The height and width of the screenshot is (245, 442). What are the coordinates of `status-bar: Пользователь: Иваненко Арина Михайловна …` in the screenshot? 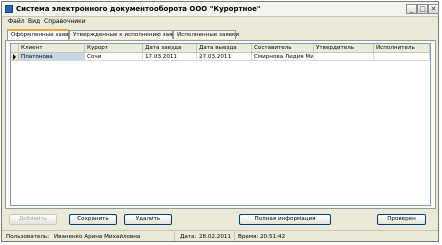 It's located at (220, 236).